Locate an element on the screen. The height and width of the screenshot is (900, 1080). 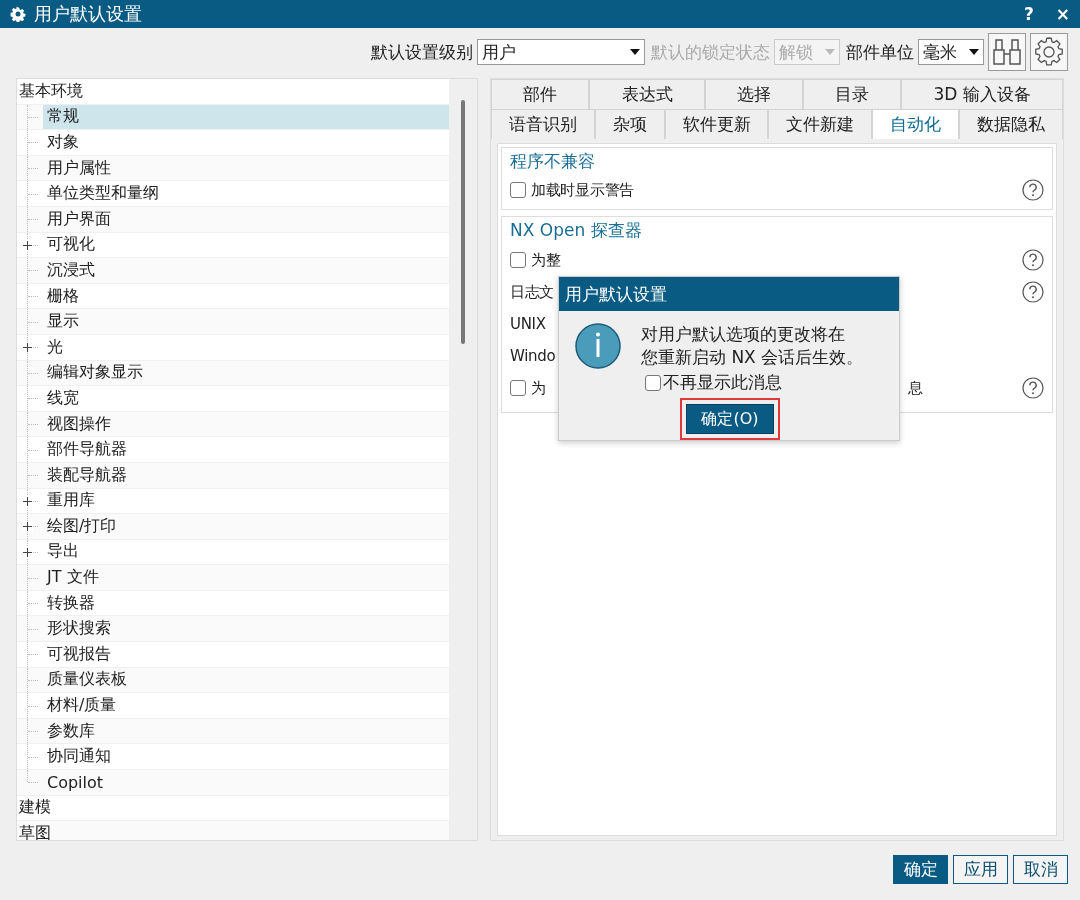
dialog-title: 用户默认设置 is located at coordinates (729, 294).